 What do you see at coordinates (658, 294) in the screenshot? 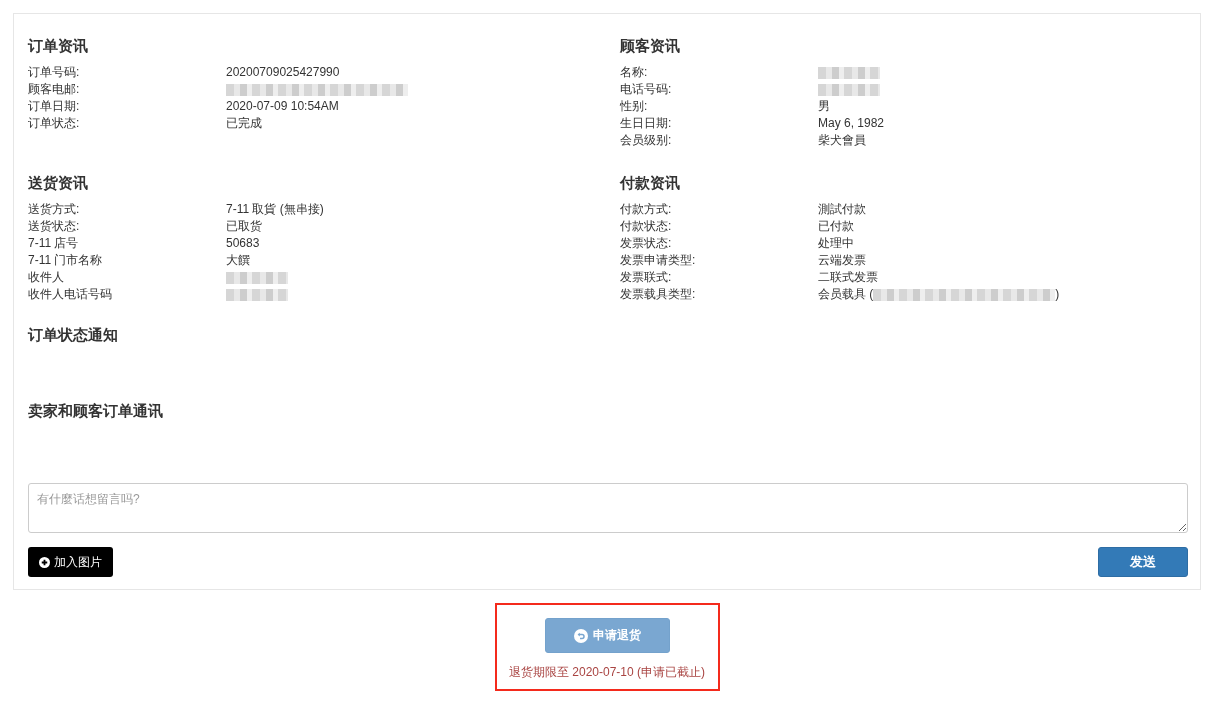
I see `field-label: 发票载具类型:` at bounding box center [658, 294].